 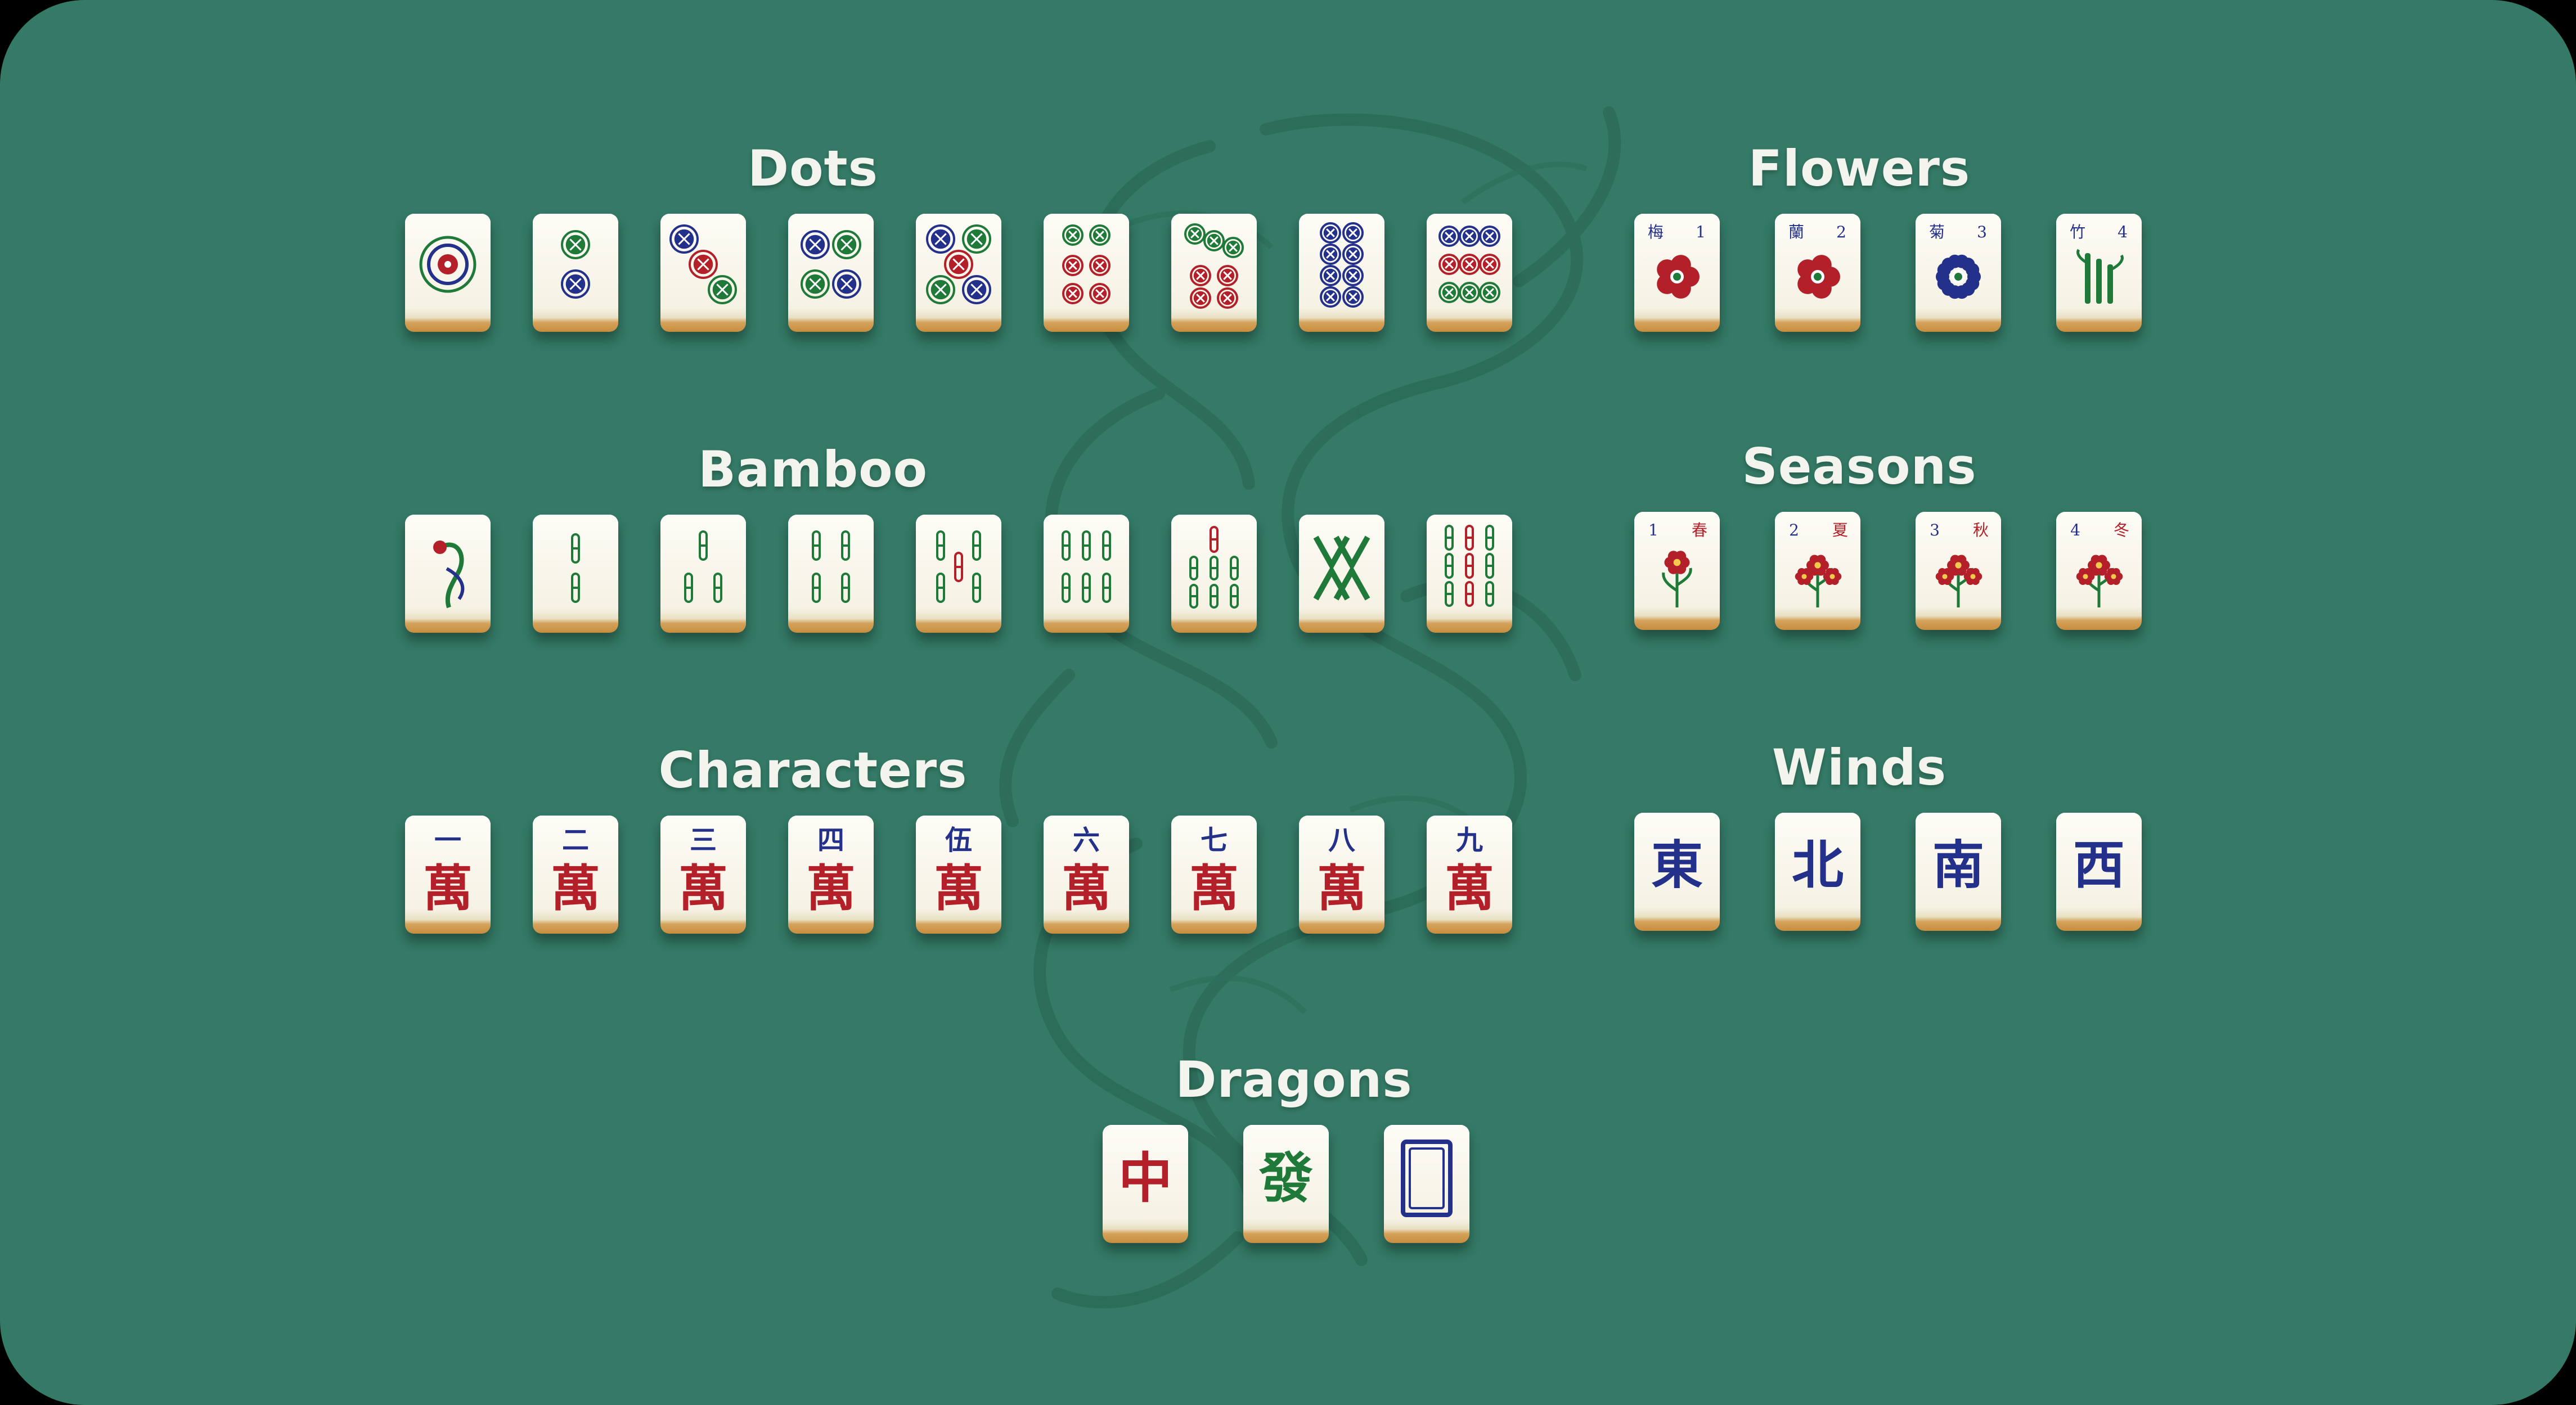 I want to click on tile-seasons-4: 4冬, so click(x=2099, y=571).